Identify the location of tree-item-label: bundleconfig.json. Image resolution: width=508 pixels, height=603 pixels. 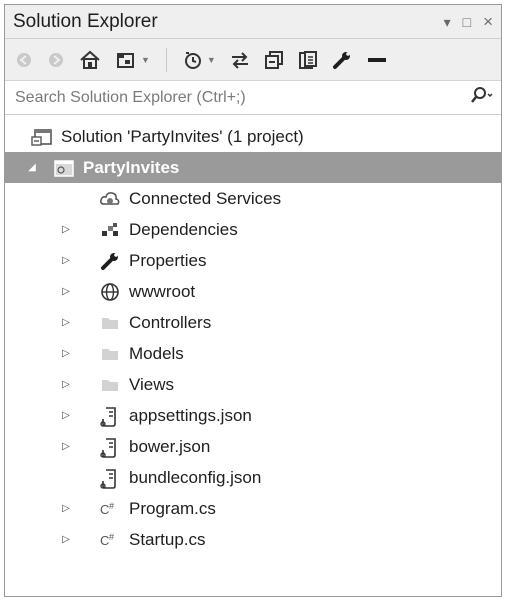
(195, 477).